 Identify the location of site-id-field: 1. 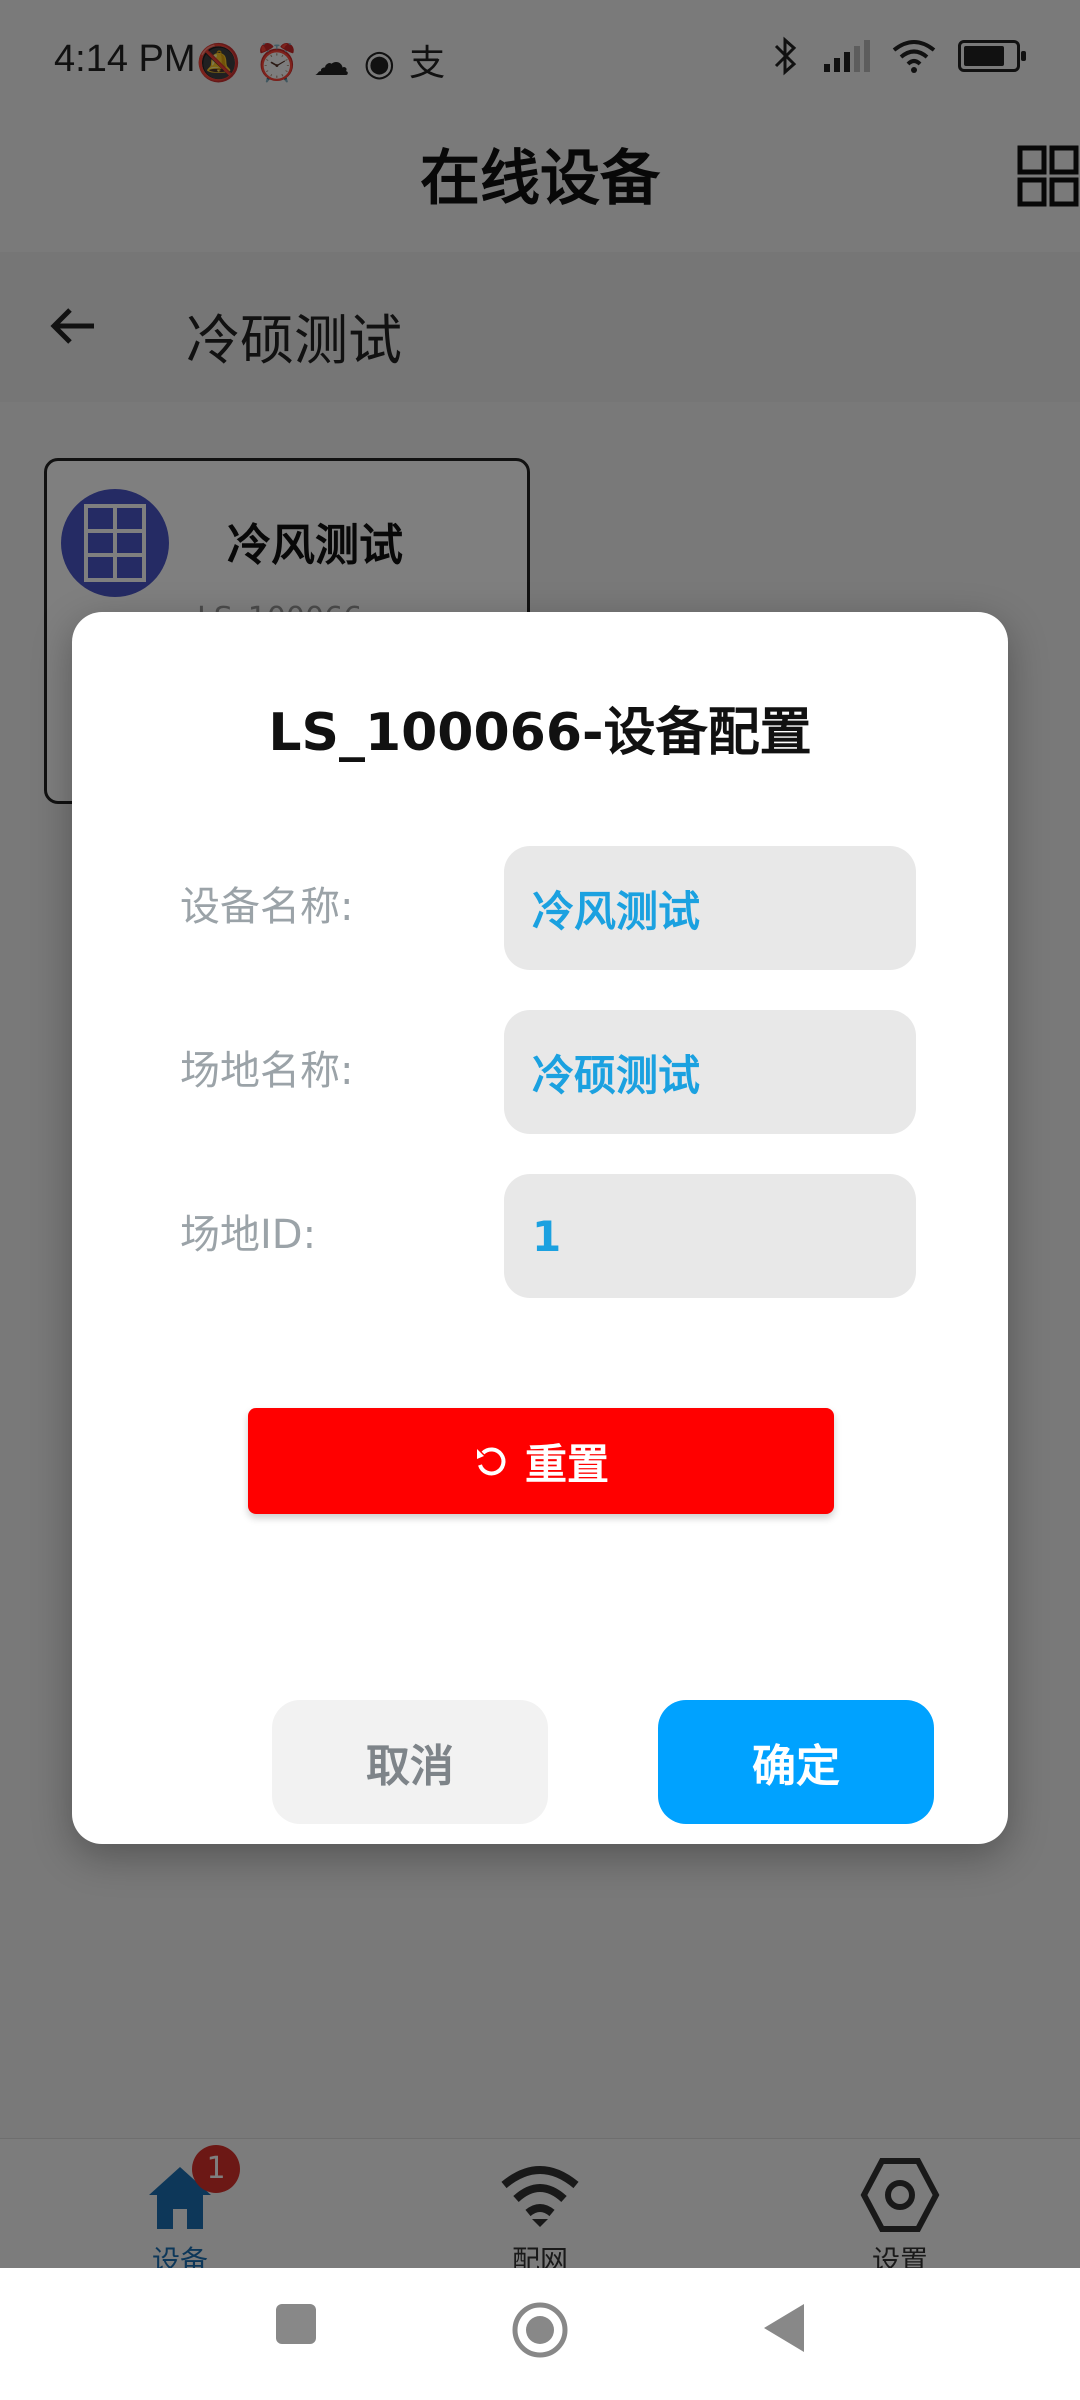
(710, 1236).